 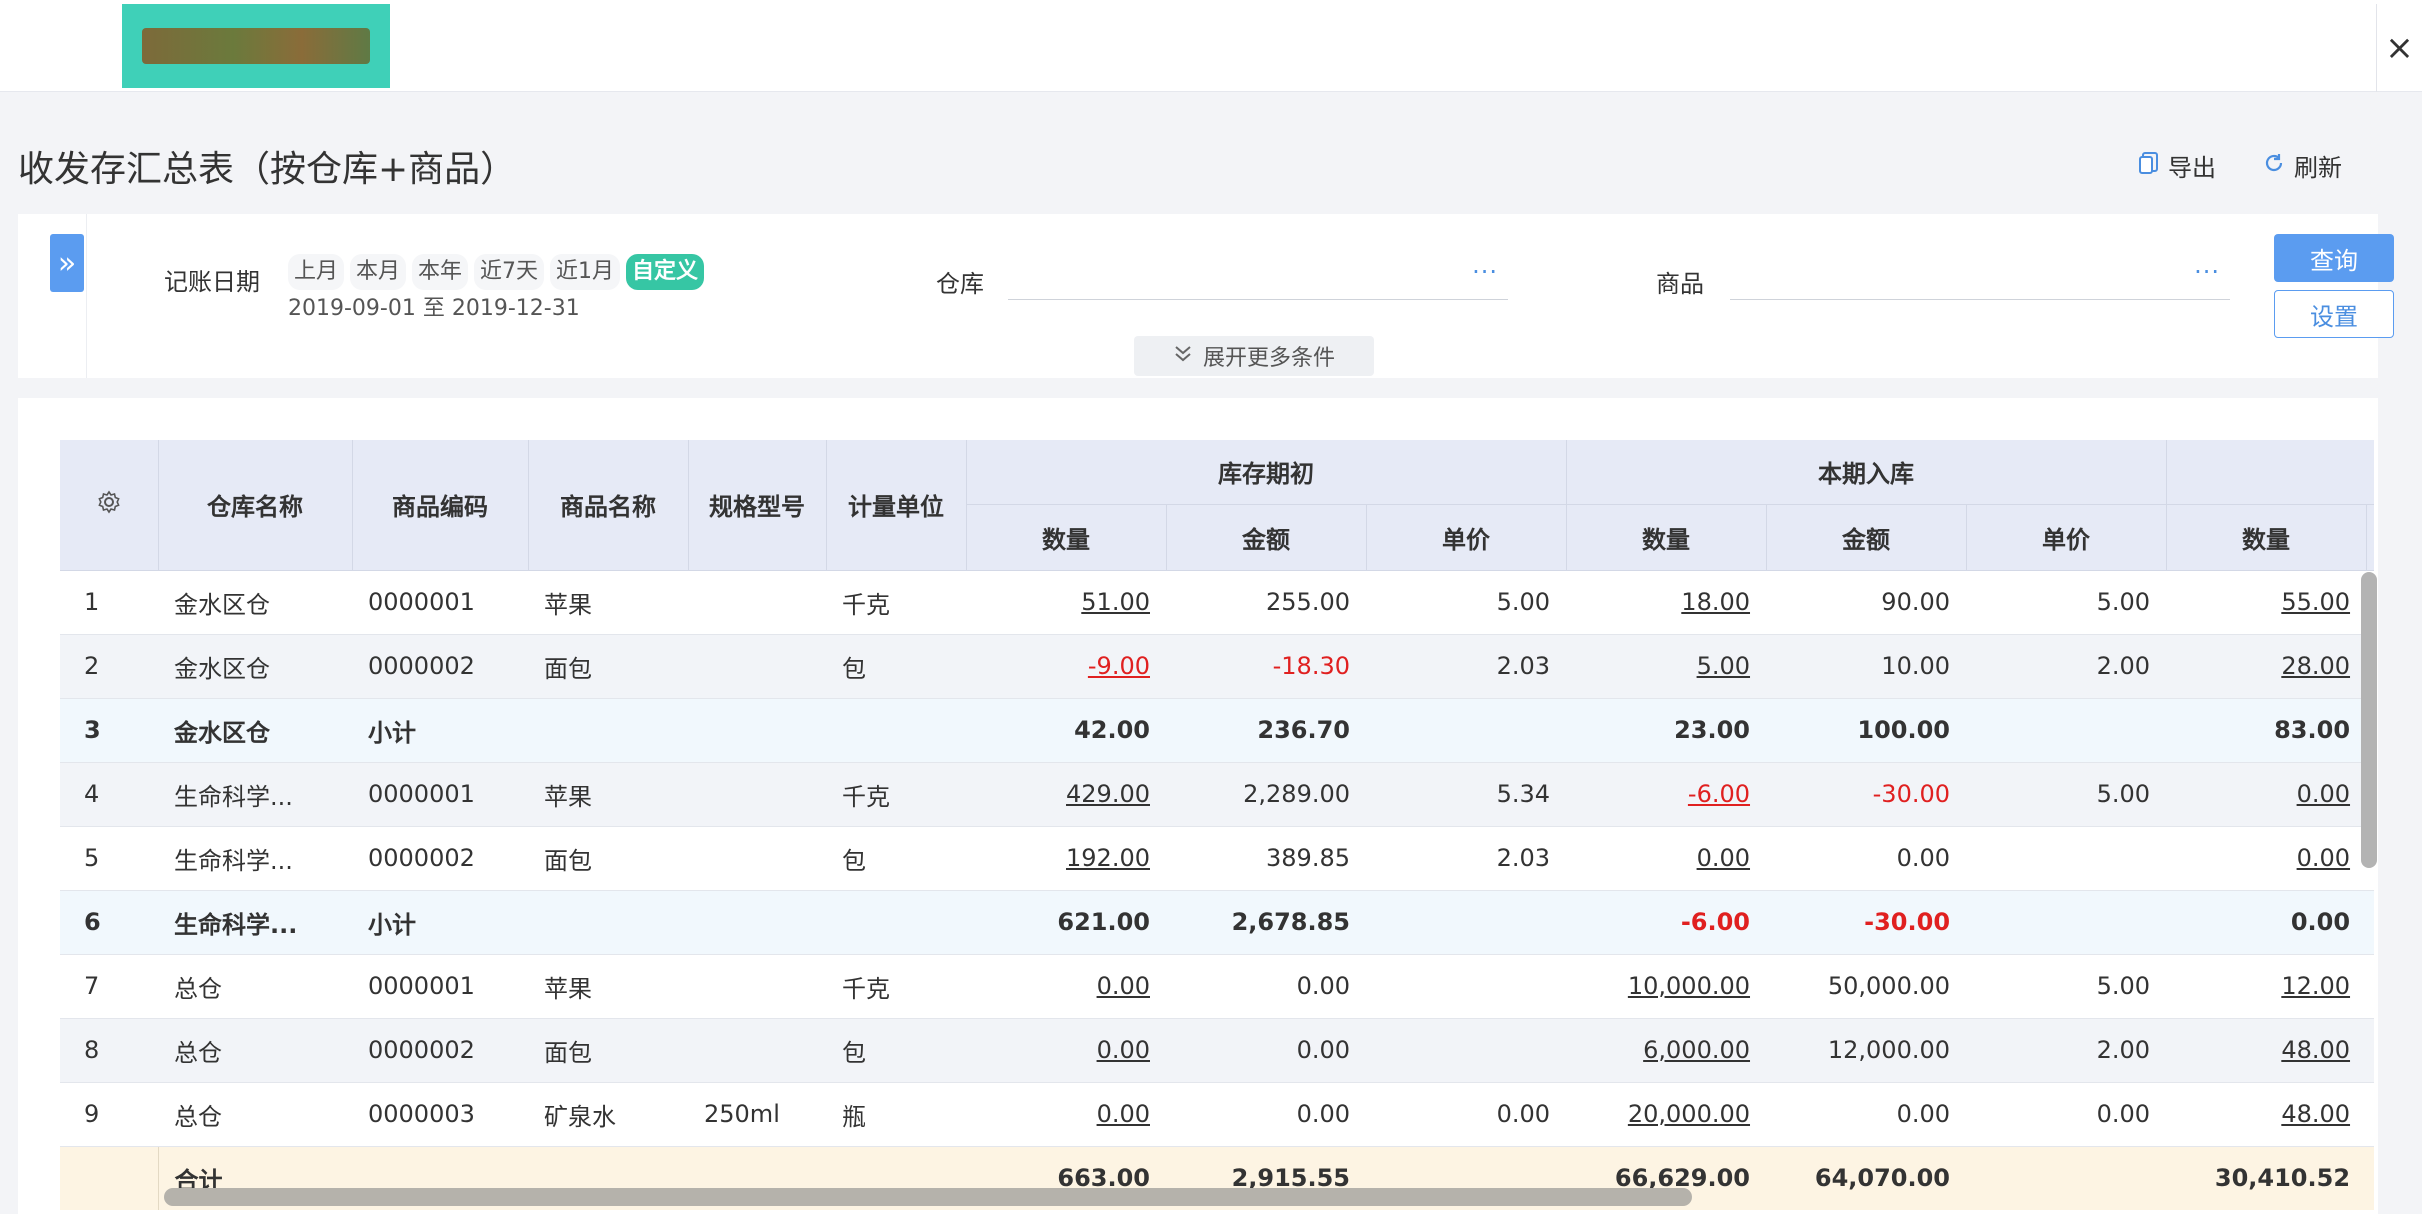 I want to click on header-opening-price: 单价, so click(x=1466, y=537).